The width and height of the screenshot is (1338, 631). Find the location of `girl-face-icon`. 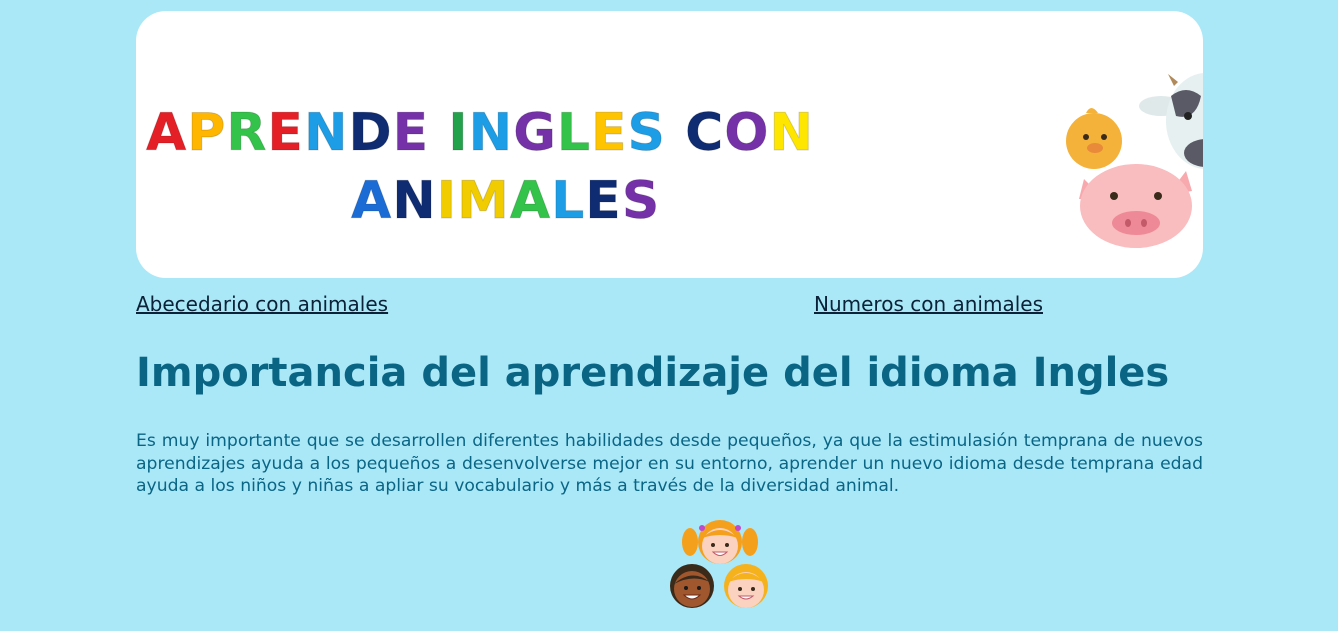

girl-face-icon is located at coordinates (720, 542).